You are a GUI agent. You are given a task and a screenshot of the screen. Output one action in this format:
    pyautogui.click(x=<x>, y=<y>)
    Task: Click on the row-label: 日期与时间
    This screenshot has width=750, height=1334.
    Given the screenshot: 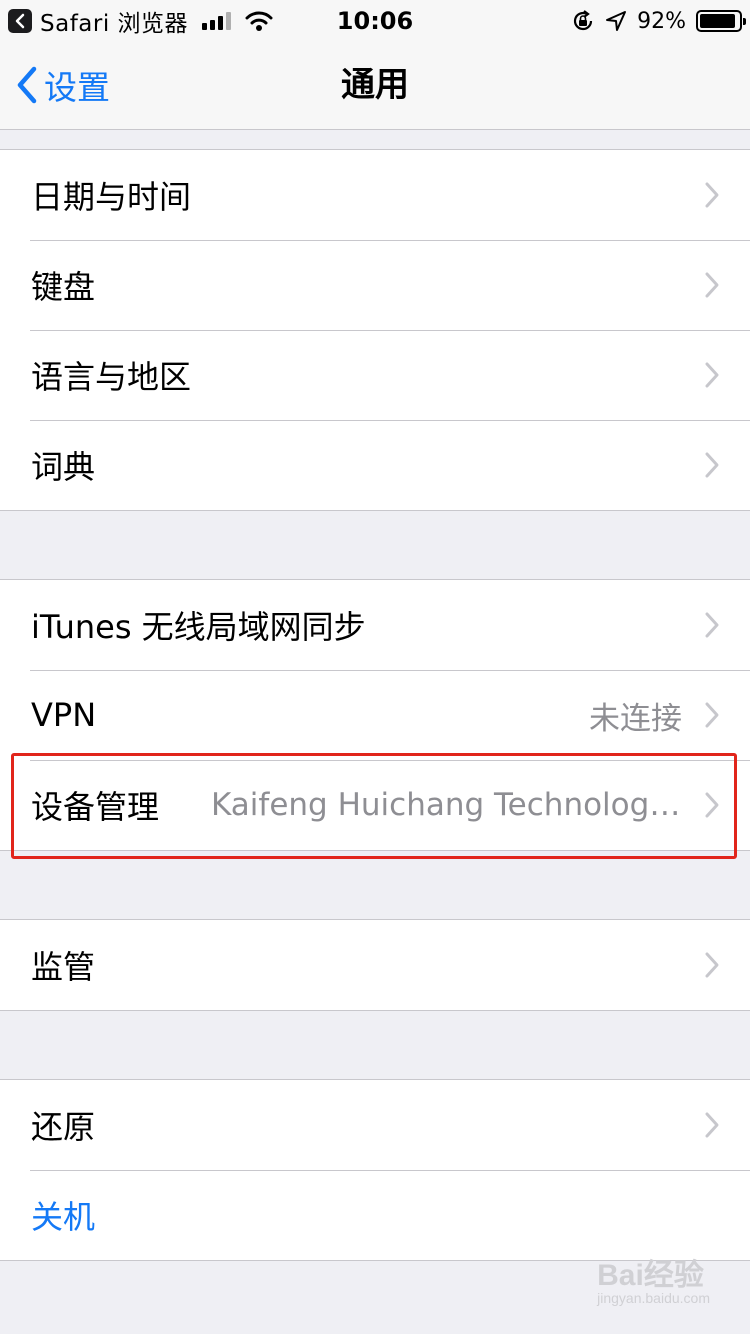 What is the action you would take?
    pyautogui.click(x=111, y=197)
    